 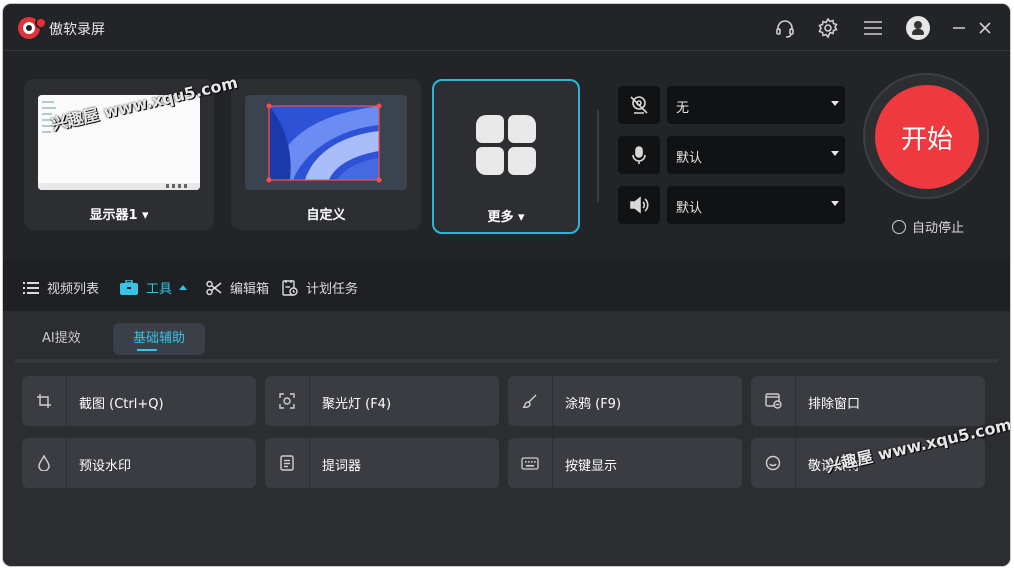 What do you see at coordinates (773, 401) in the screenshot?
I see `exclude-window-icon` at bounding box center [773, 401].